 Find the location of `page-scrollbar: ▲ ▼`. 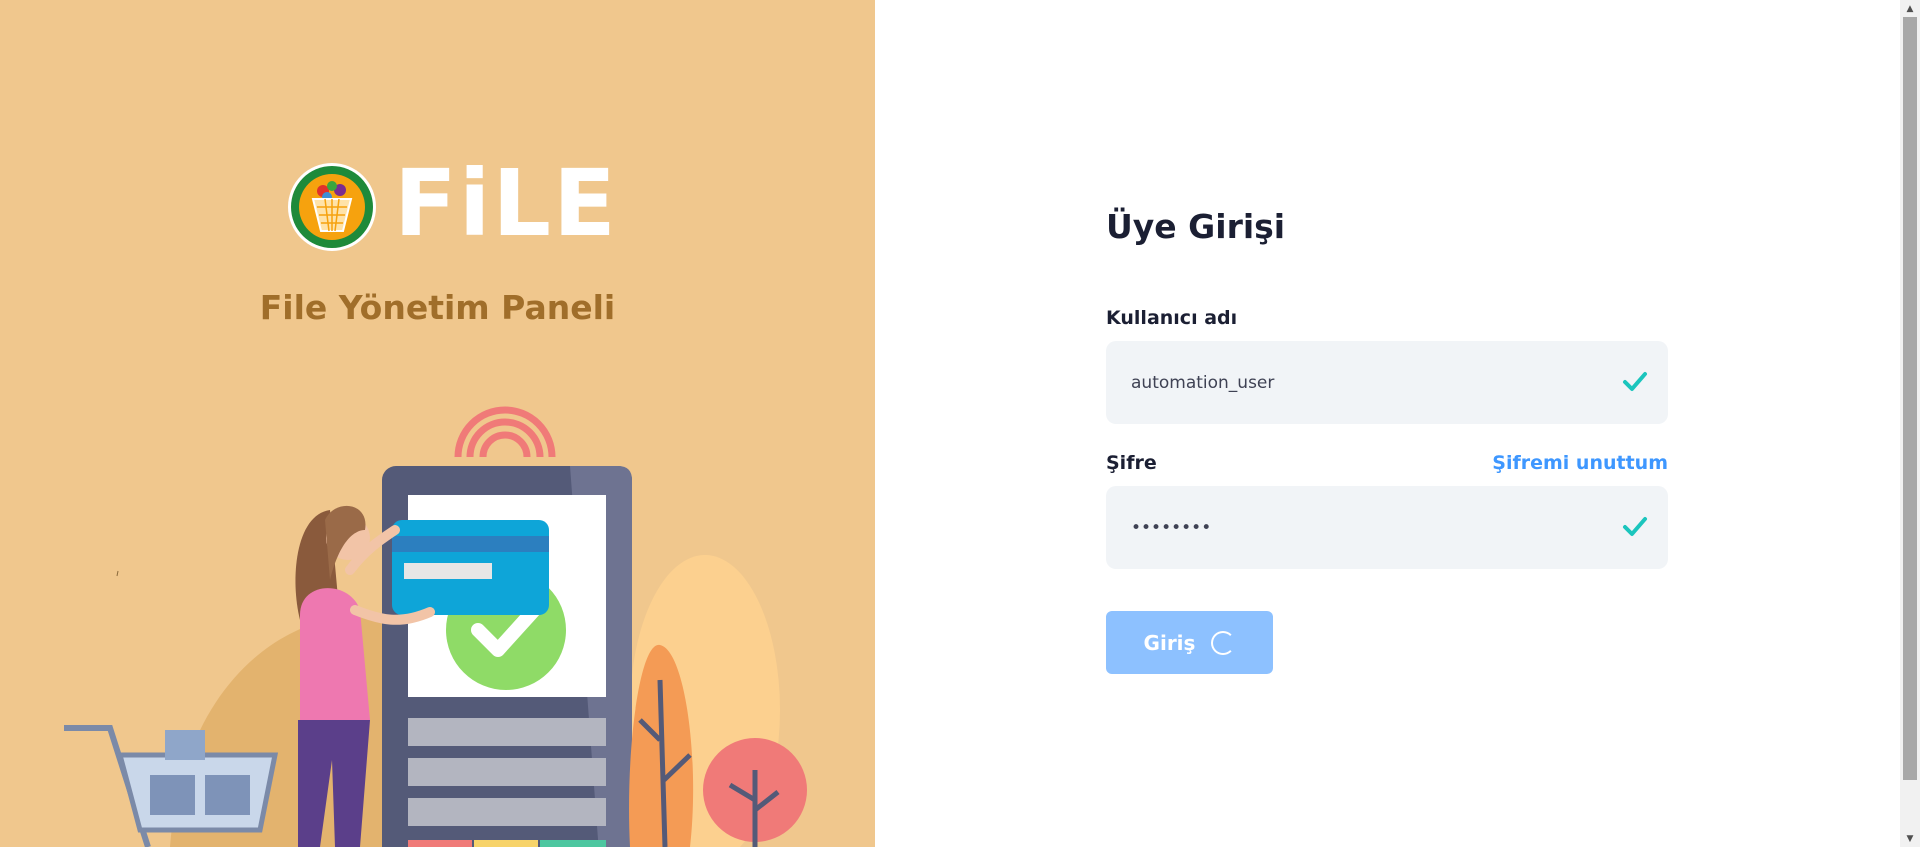

page-scrollbar: ▲ ▼ is located at coordinates (1910, 423).